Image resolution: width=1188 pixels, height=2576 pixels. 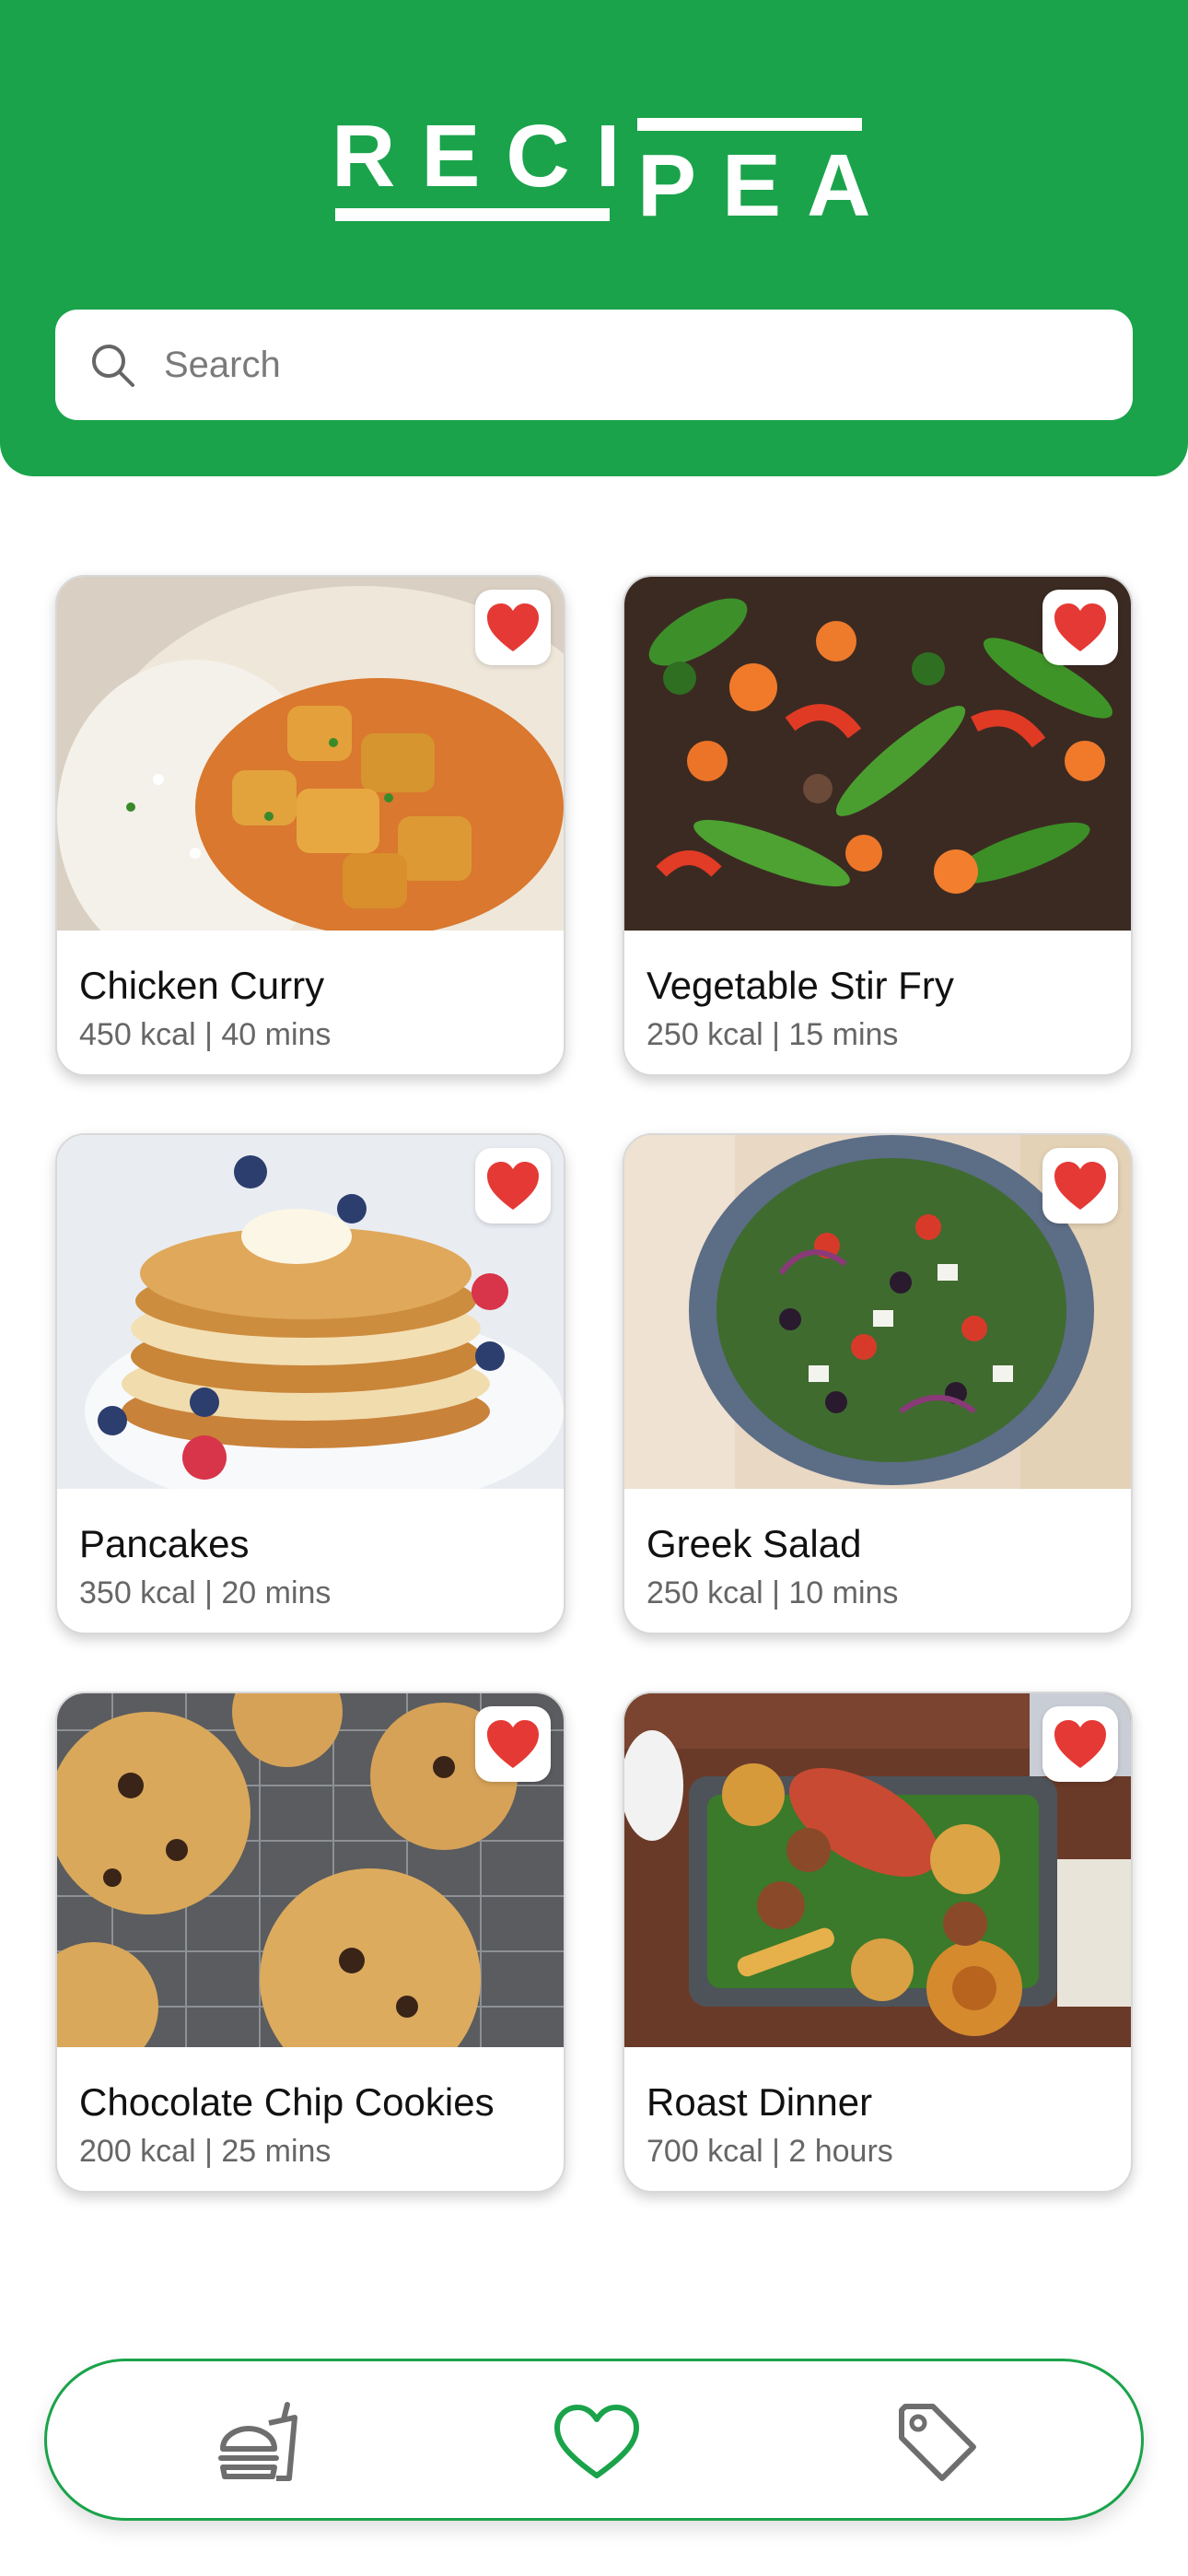 I want to click on food-icon, so click(x=257, y=2441).